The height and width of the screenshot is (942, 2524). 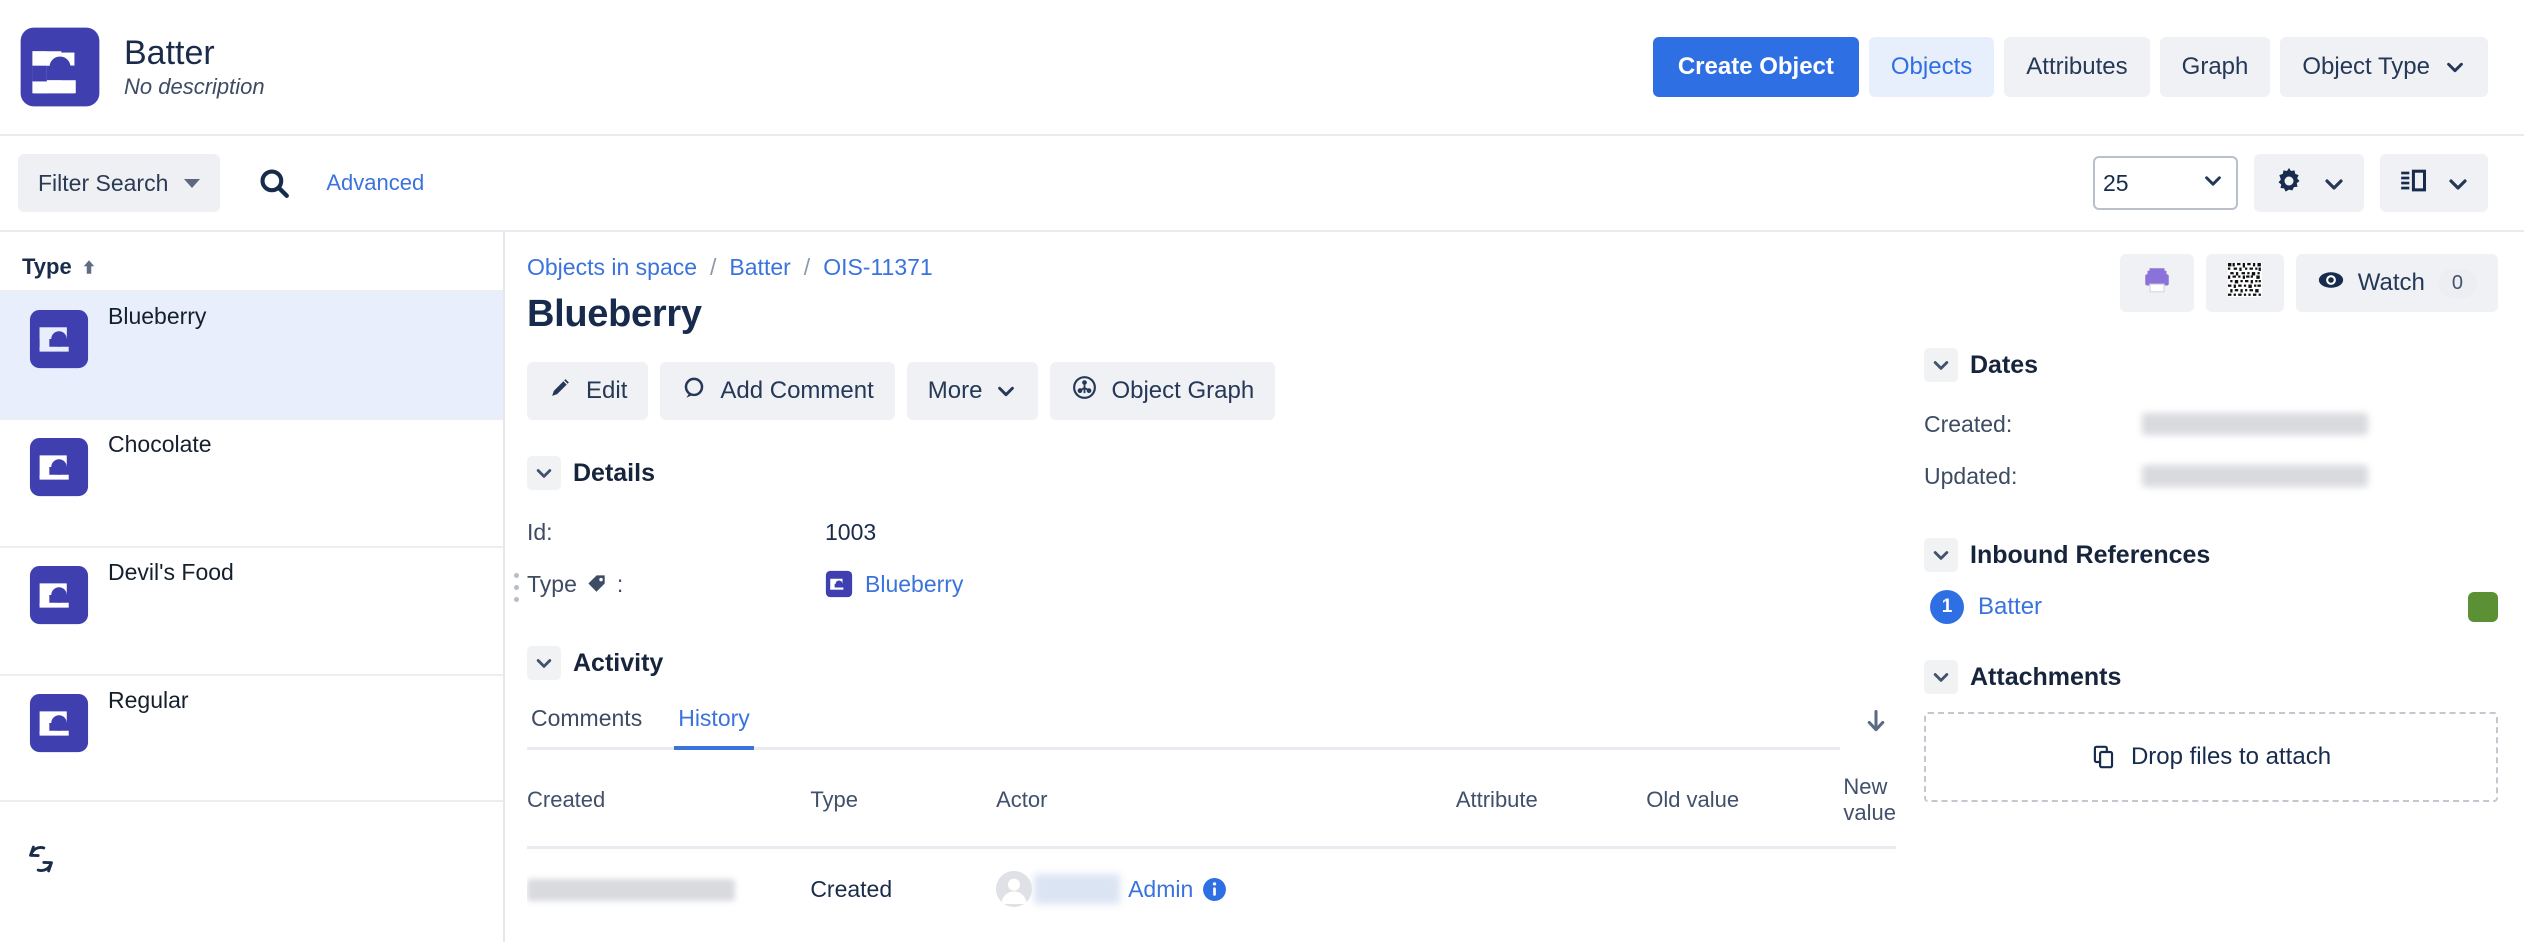 I want to click on sidebar-column-header: Type, so click(x=251, y=261).